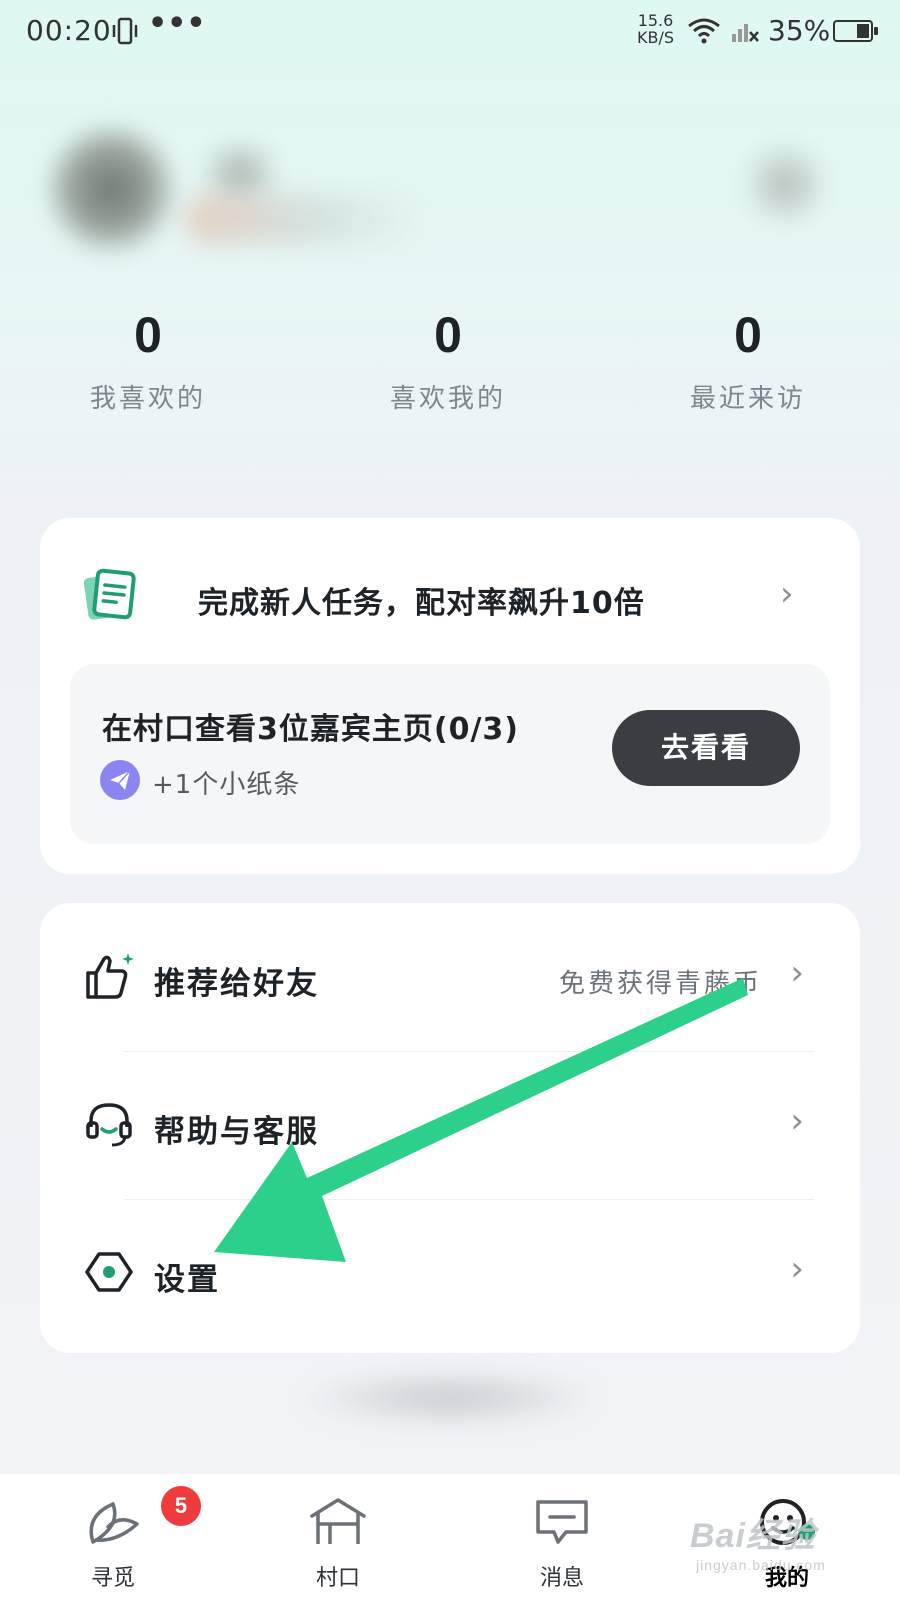  Describe the element at coordinates (236, 1132) in the screenshot. I see `menu-label: 帮助与客服` at that location.